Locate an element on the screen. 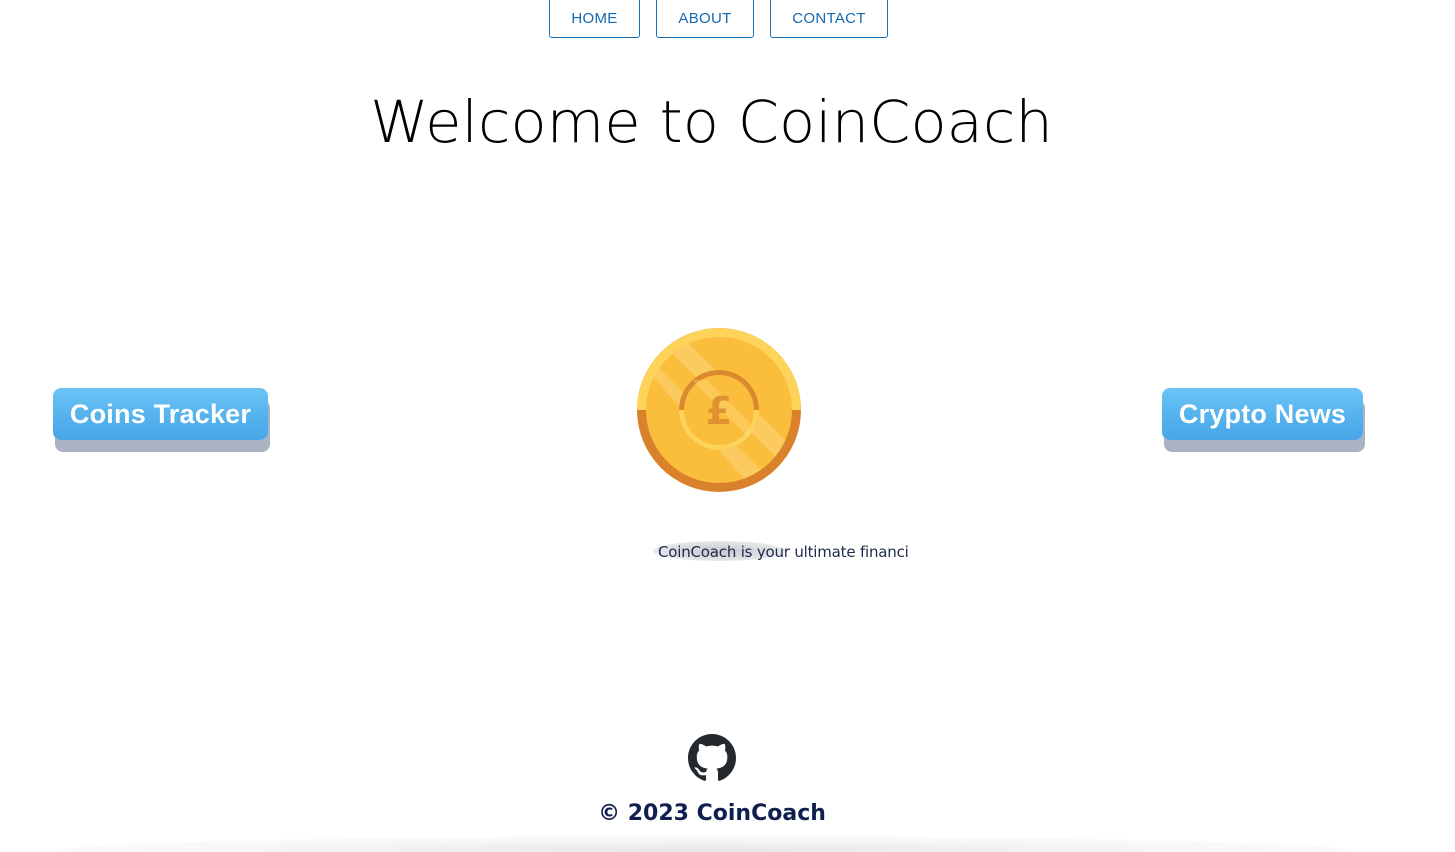 The width and height of the screenshot is (1455, 852). crypto-news-button: Crypto News is located at coordinates (1262, 414).